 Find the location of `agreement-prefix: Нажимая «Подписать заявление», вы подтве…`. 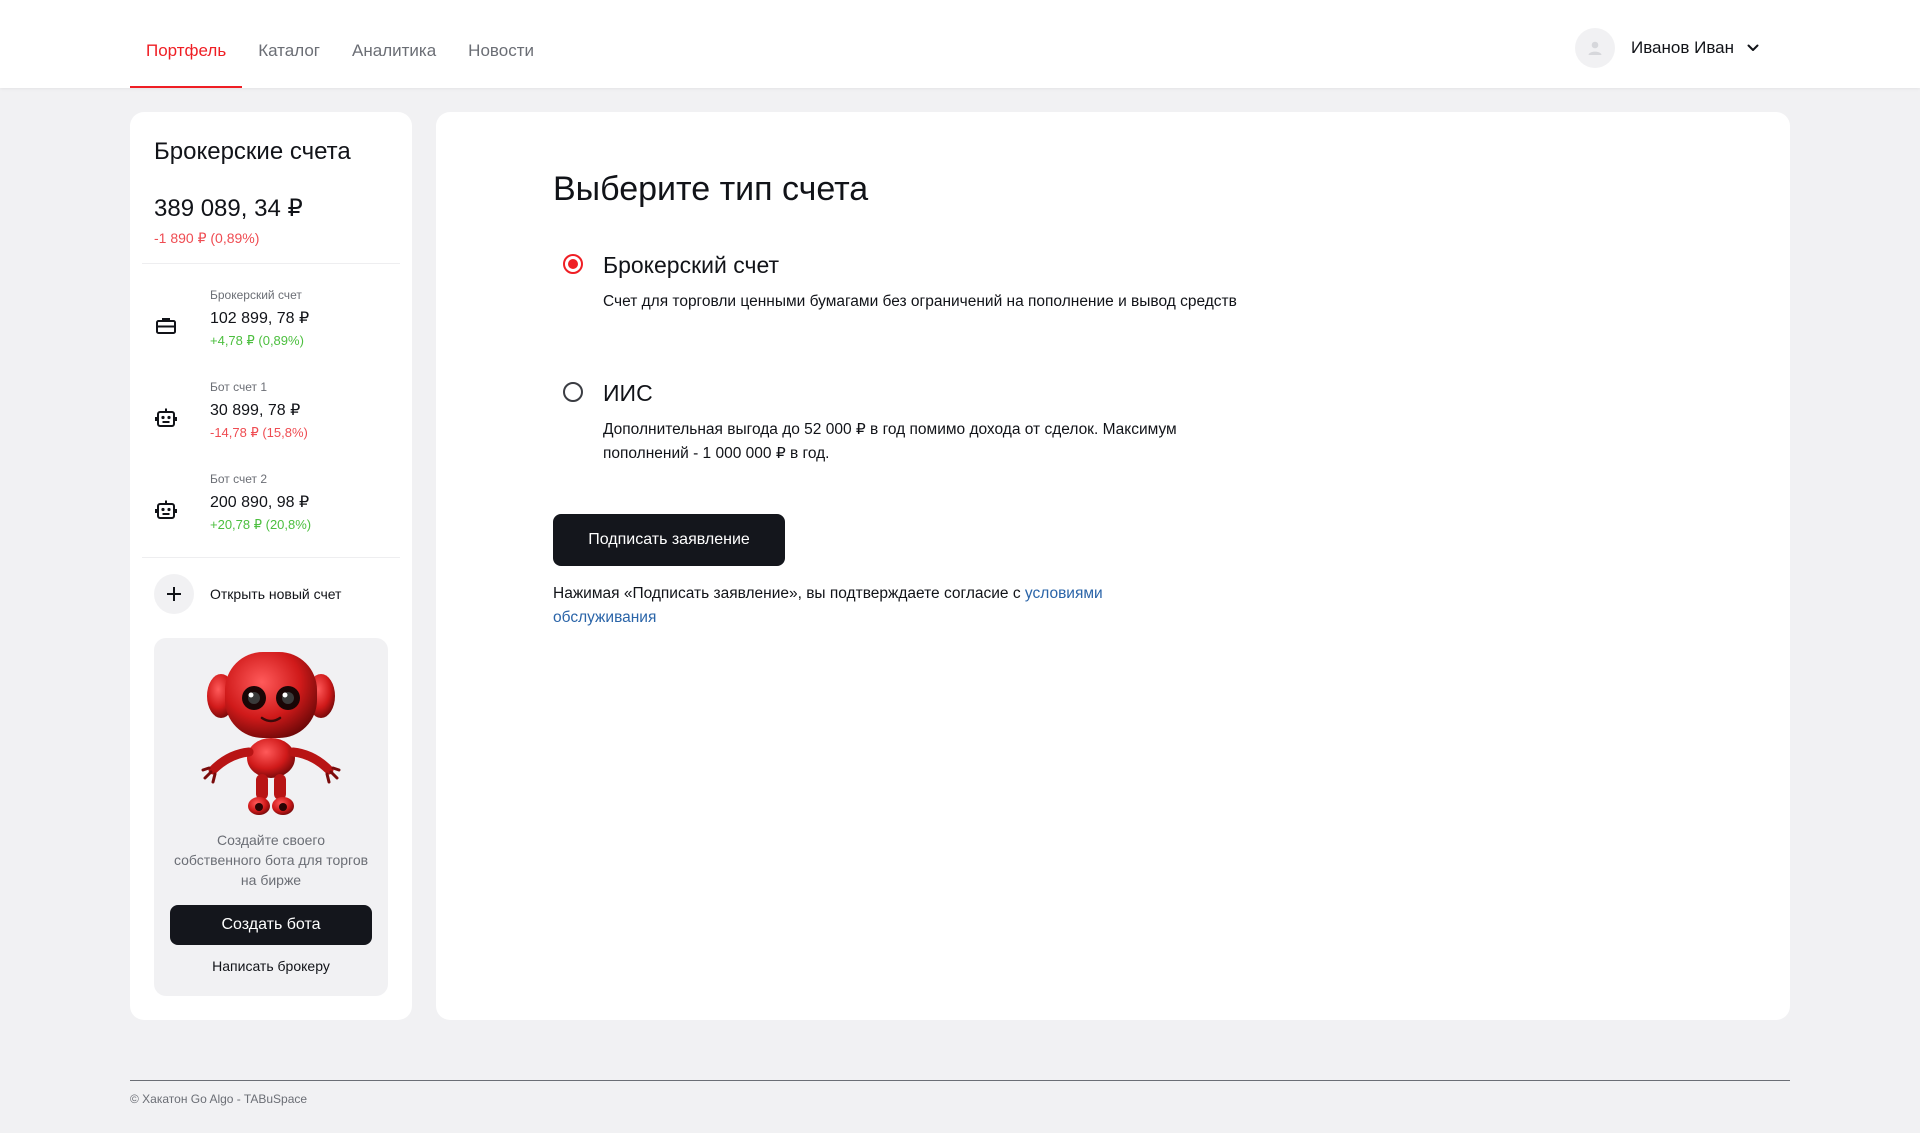

agreement-prefix: Нажимая «Подписать заявление», вы подтве… is located at coordinates (789, 593).